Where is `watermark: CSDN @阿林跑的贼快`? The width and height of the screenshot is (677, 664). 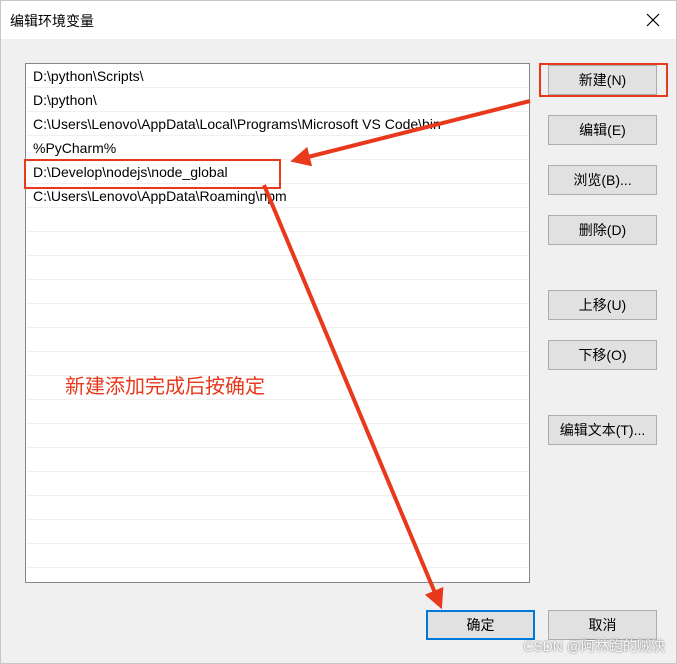
watermark: CSDN @阿林跑的贼快 is located at coordinates (594, 646).